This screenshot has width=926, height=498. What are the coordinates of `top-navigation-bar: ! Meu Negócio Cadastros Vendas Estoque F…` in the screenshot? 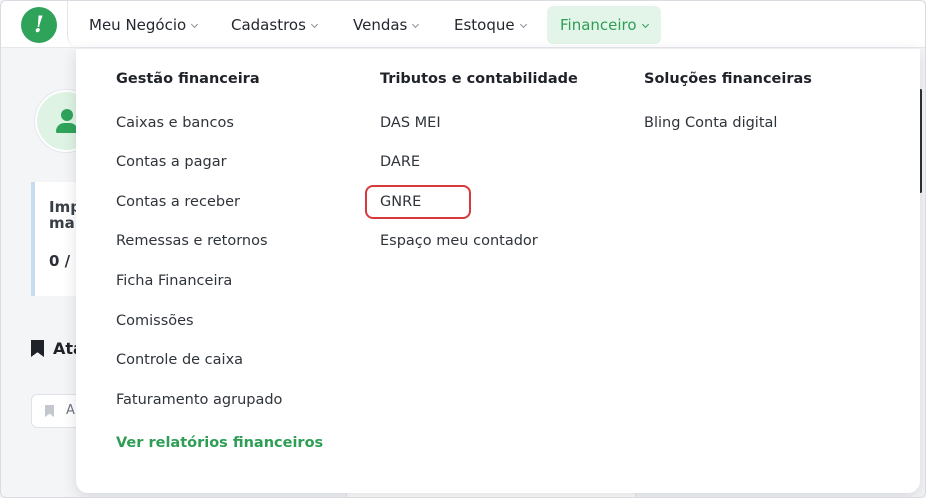 It's located at (463, 25).